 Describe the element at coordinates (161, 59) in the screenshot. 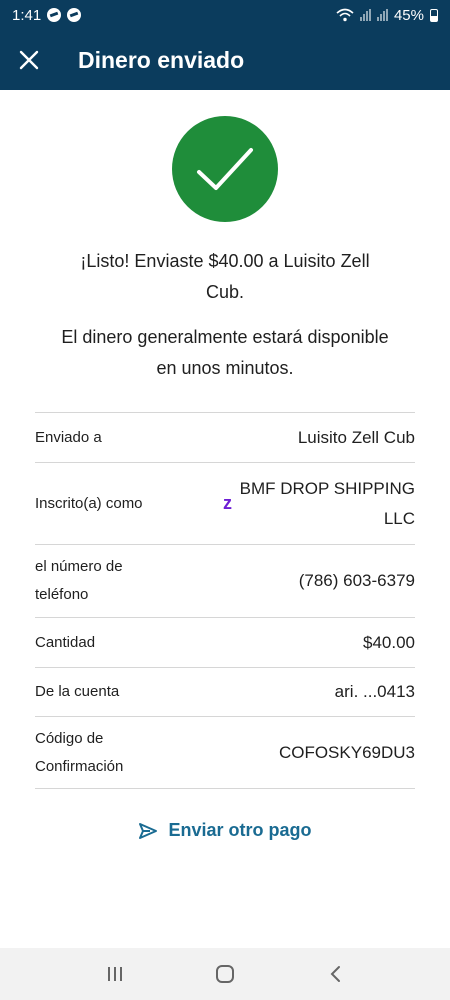

I see `page-title: Dinero enviado` at that location.